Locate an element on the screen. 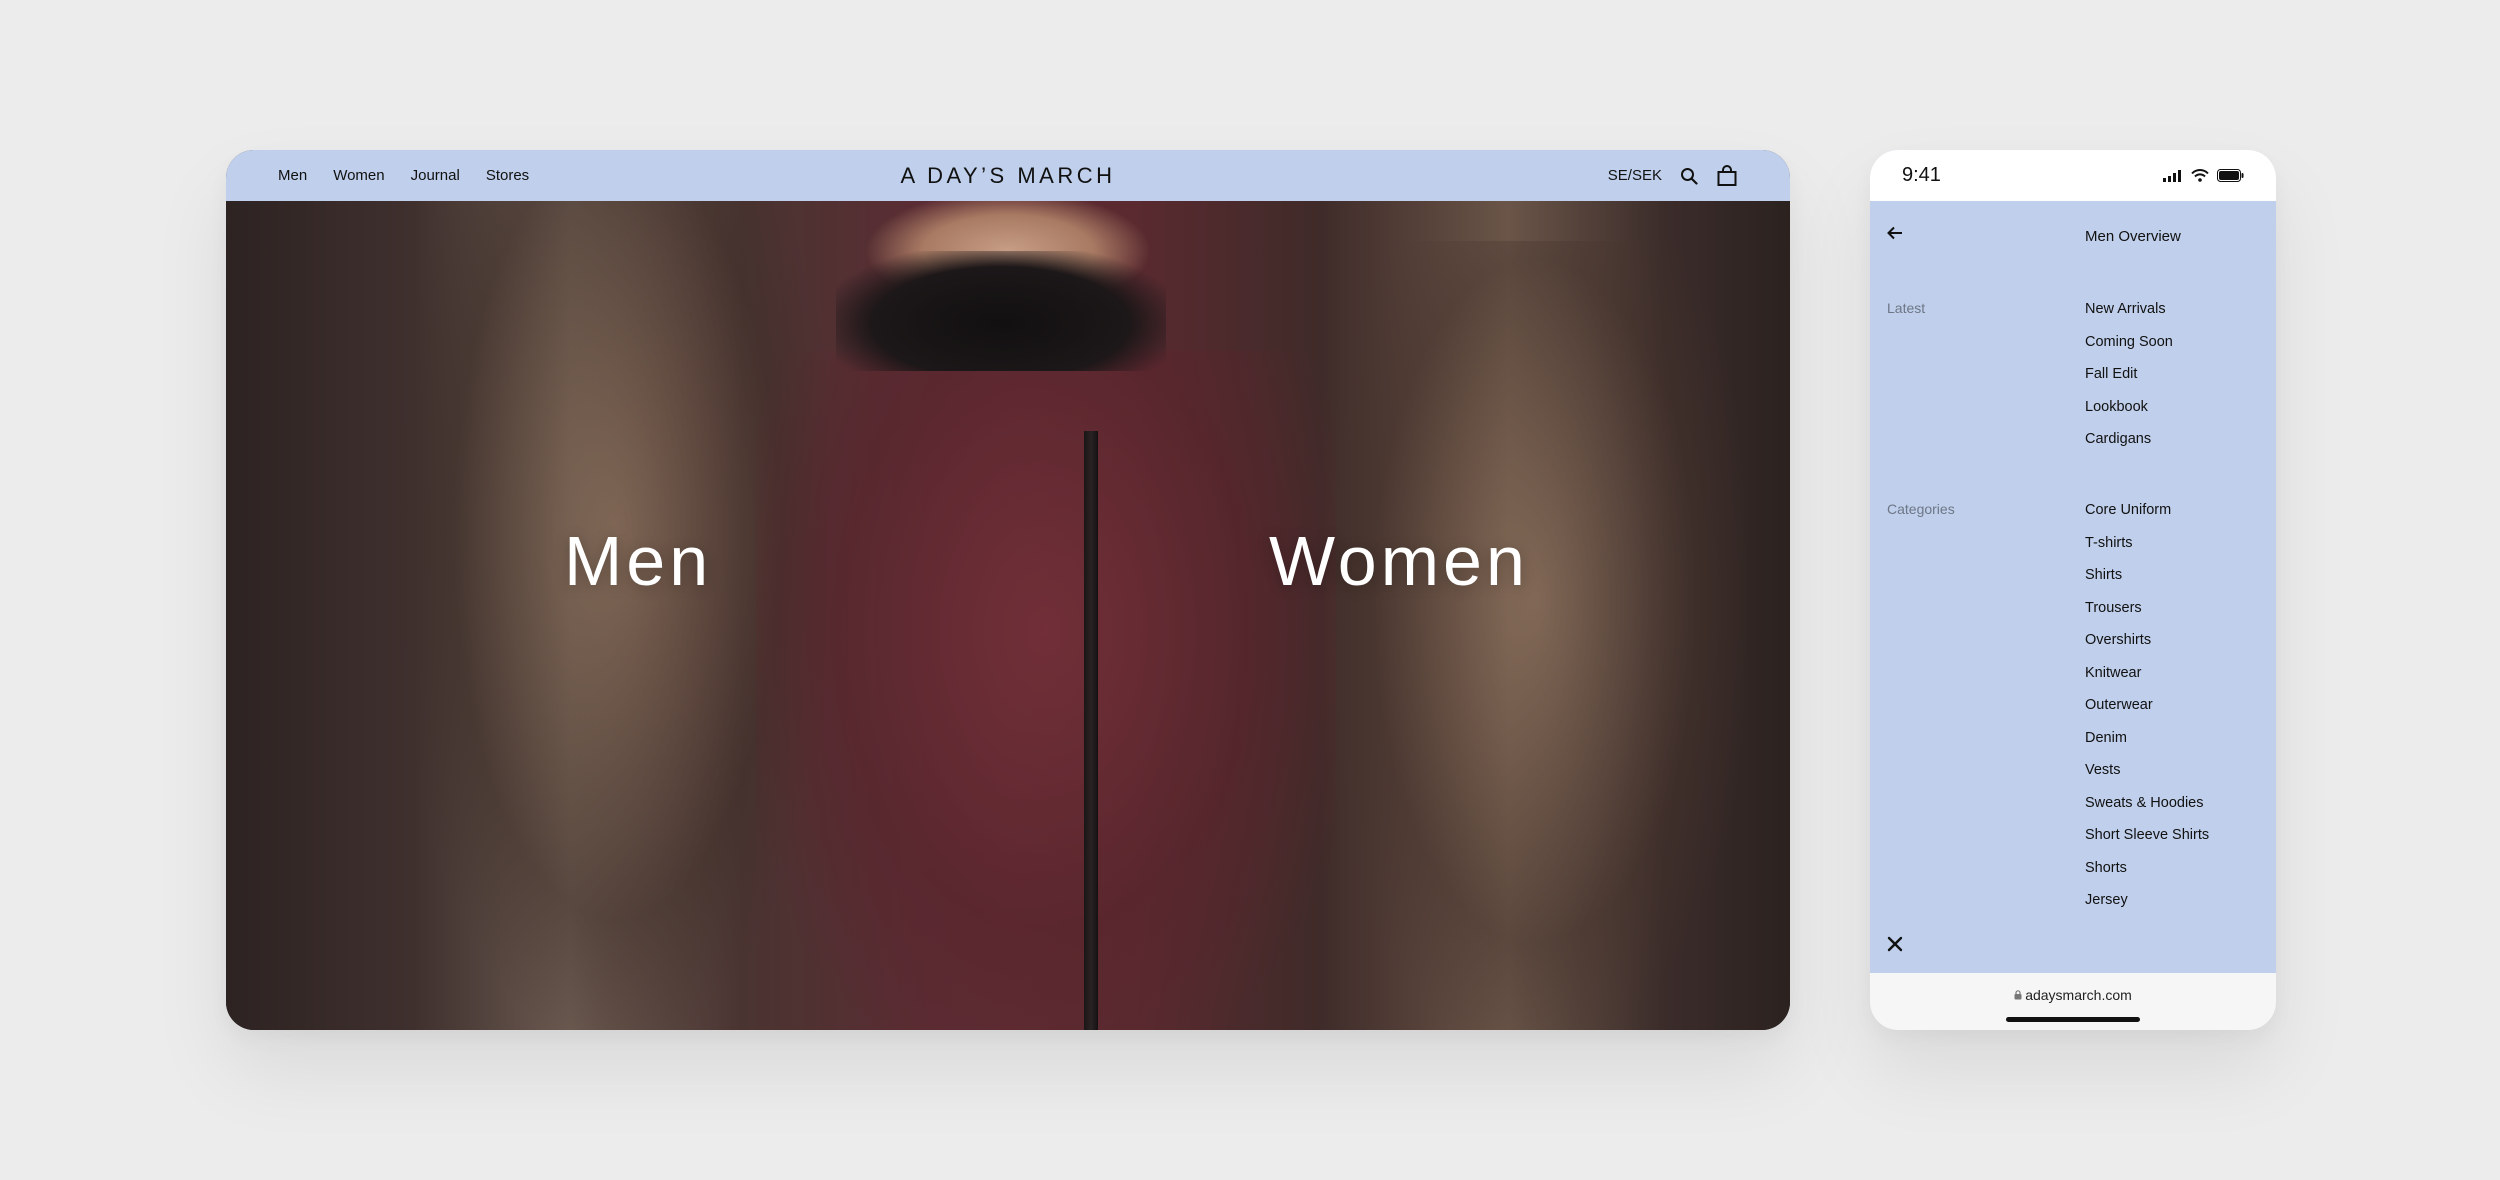 Image resolution: width=2500 pixels, height=1180 pixels. hero-hair-right is located at coordinates (1536, 635).